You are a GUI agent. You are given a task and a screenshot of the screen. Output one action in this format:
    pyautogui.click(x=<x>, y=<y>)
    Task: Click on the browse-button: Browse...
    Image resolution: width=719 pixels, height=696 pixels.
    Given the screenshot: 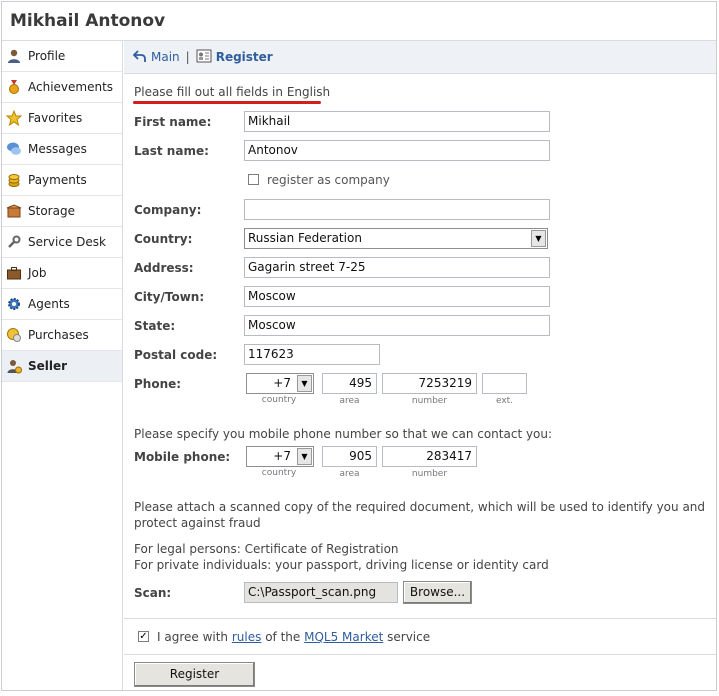 What is the action you would take?
    pyautogui.click(x=437, y=592)
    